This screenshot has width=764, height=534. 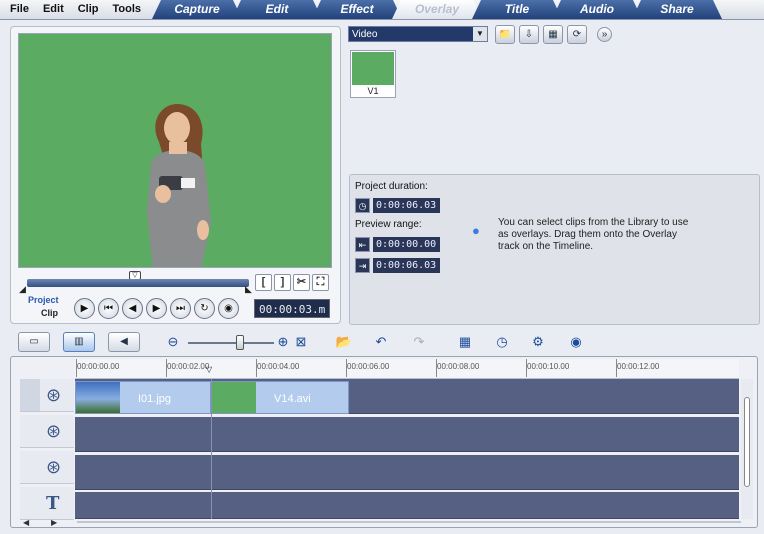 I want to click on scroll-right-icon: ▶, so click(x=54, y=522).